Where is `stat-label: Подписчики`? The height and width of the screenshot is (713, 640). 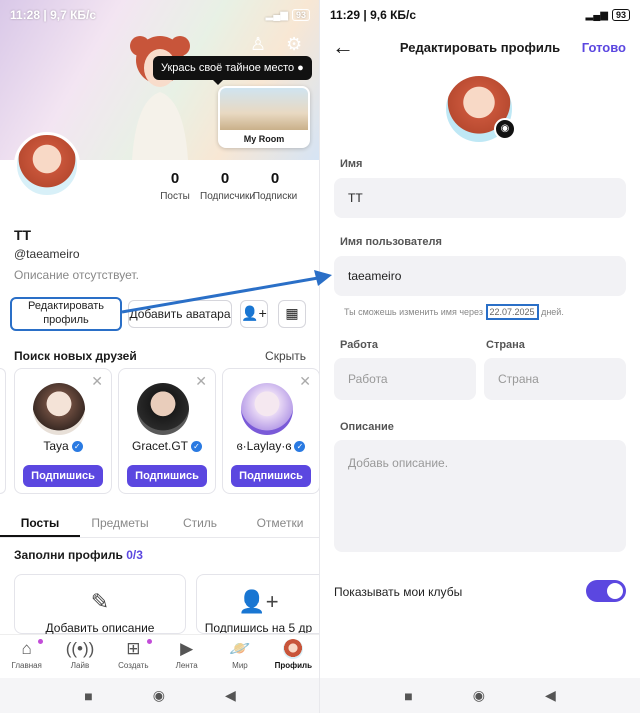 stat-label: Подписчики is located at coordinates (228, 196).